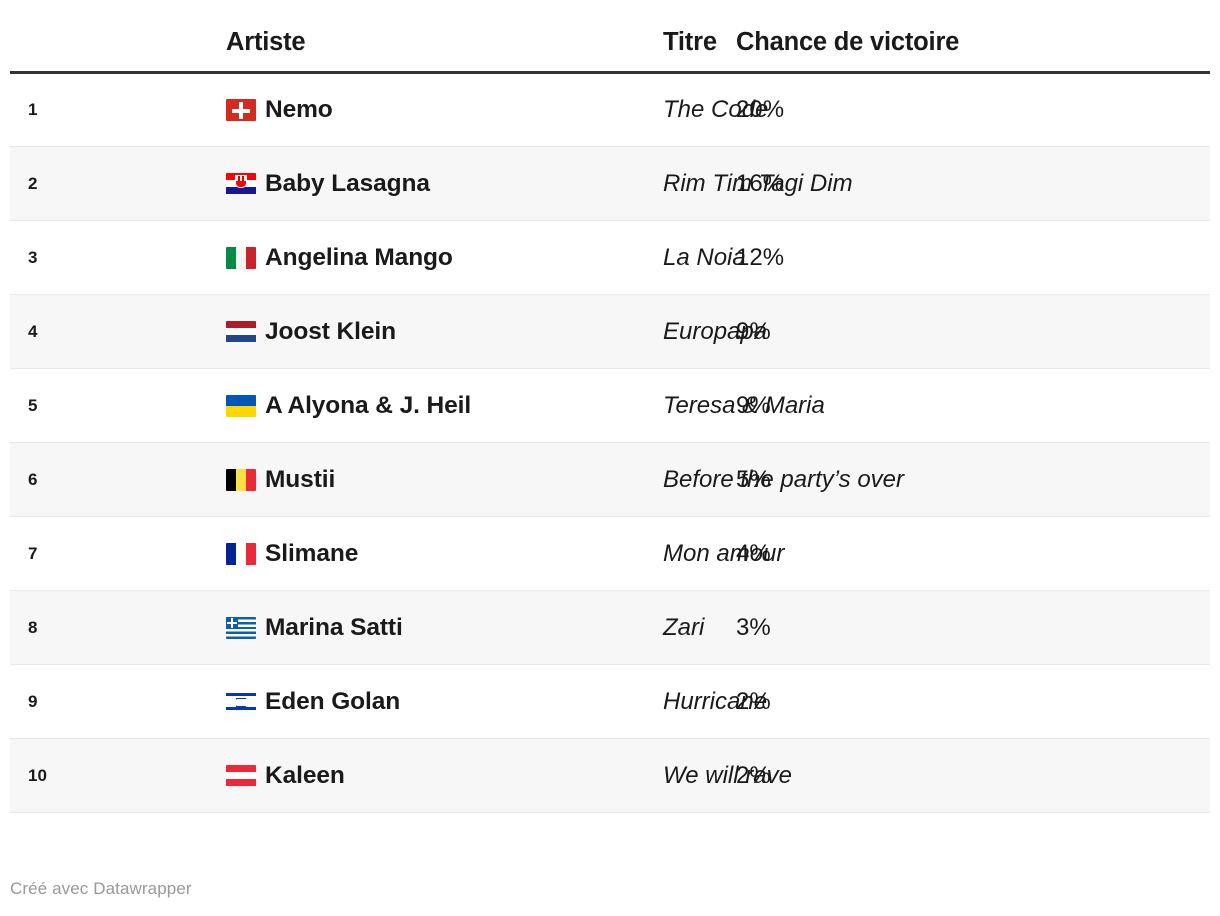 The image size is (1220, 916). Describe the element at coordinates (390, 51) in the screenshot. I see `column-header-artist: Artiste` at that location.